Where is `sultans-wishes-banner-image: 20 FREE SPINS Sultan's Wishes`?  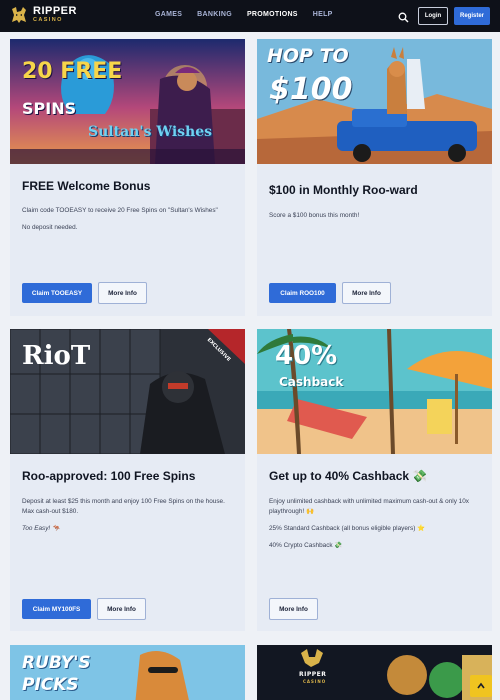 sultans-wishes-banner-image: 20 FREE SPINS Sultan's Wishes is located at coordinates (127, 101).